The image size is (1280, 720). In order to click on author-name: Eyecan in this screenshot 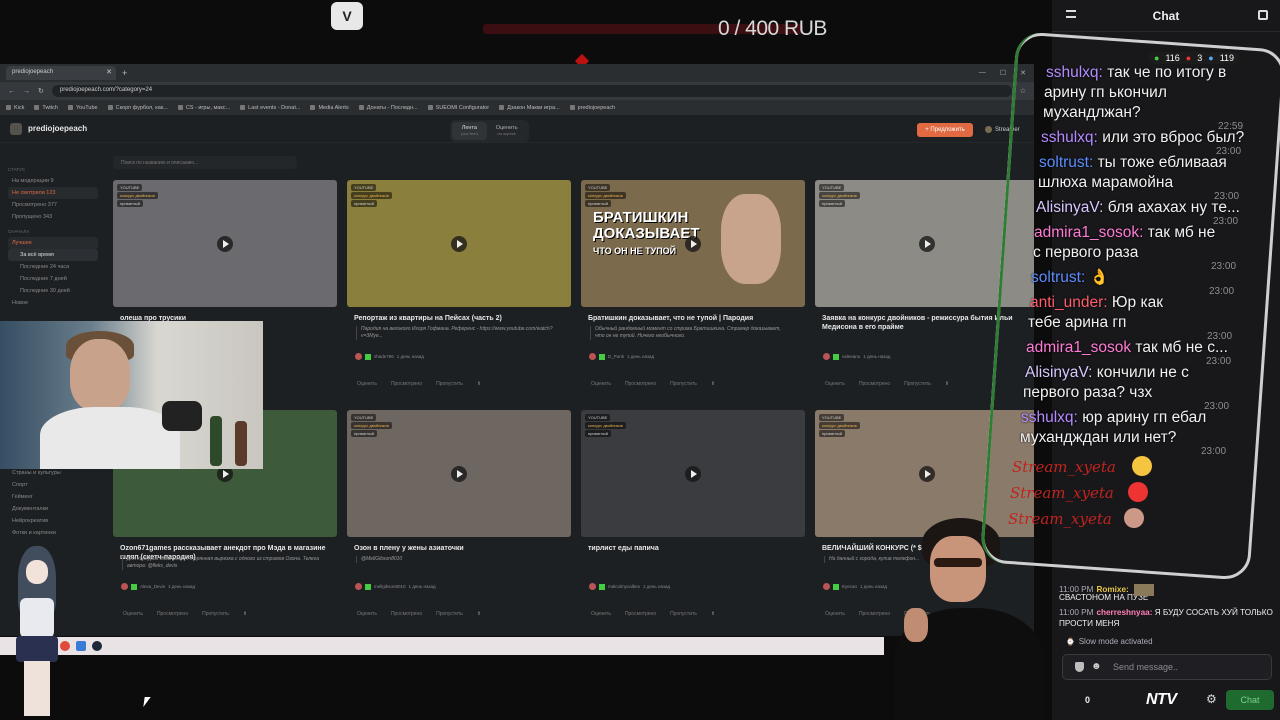, I will do `click(849, 586)`.